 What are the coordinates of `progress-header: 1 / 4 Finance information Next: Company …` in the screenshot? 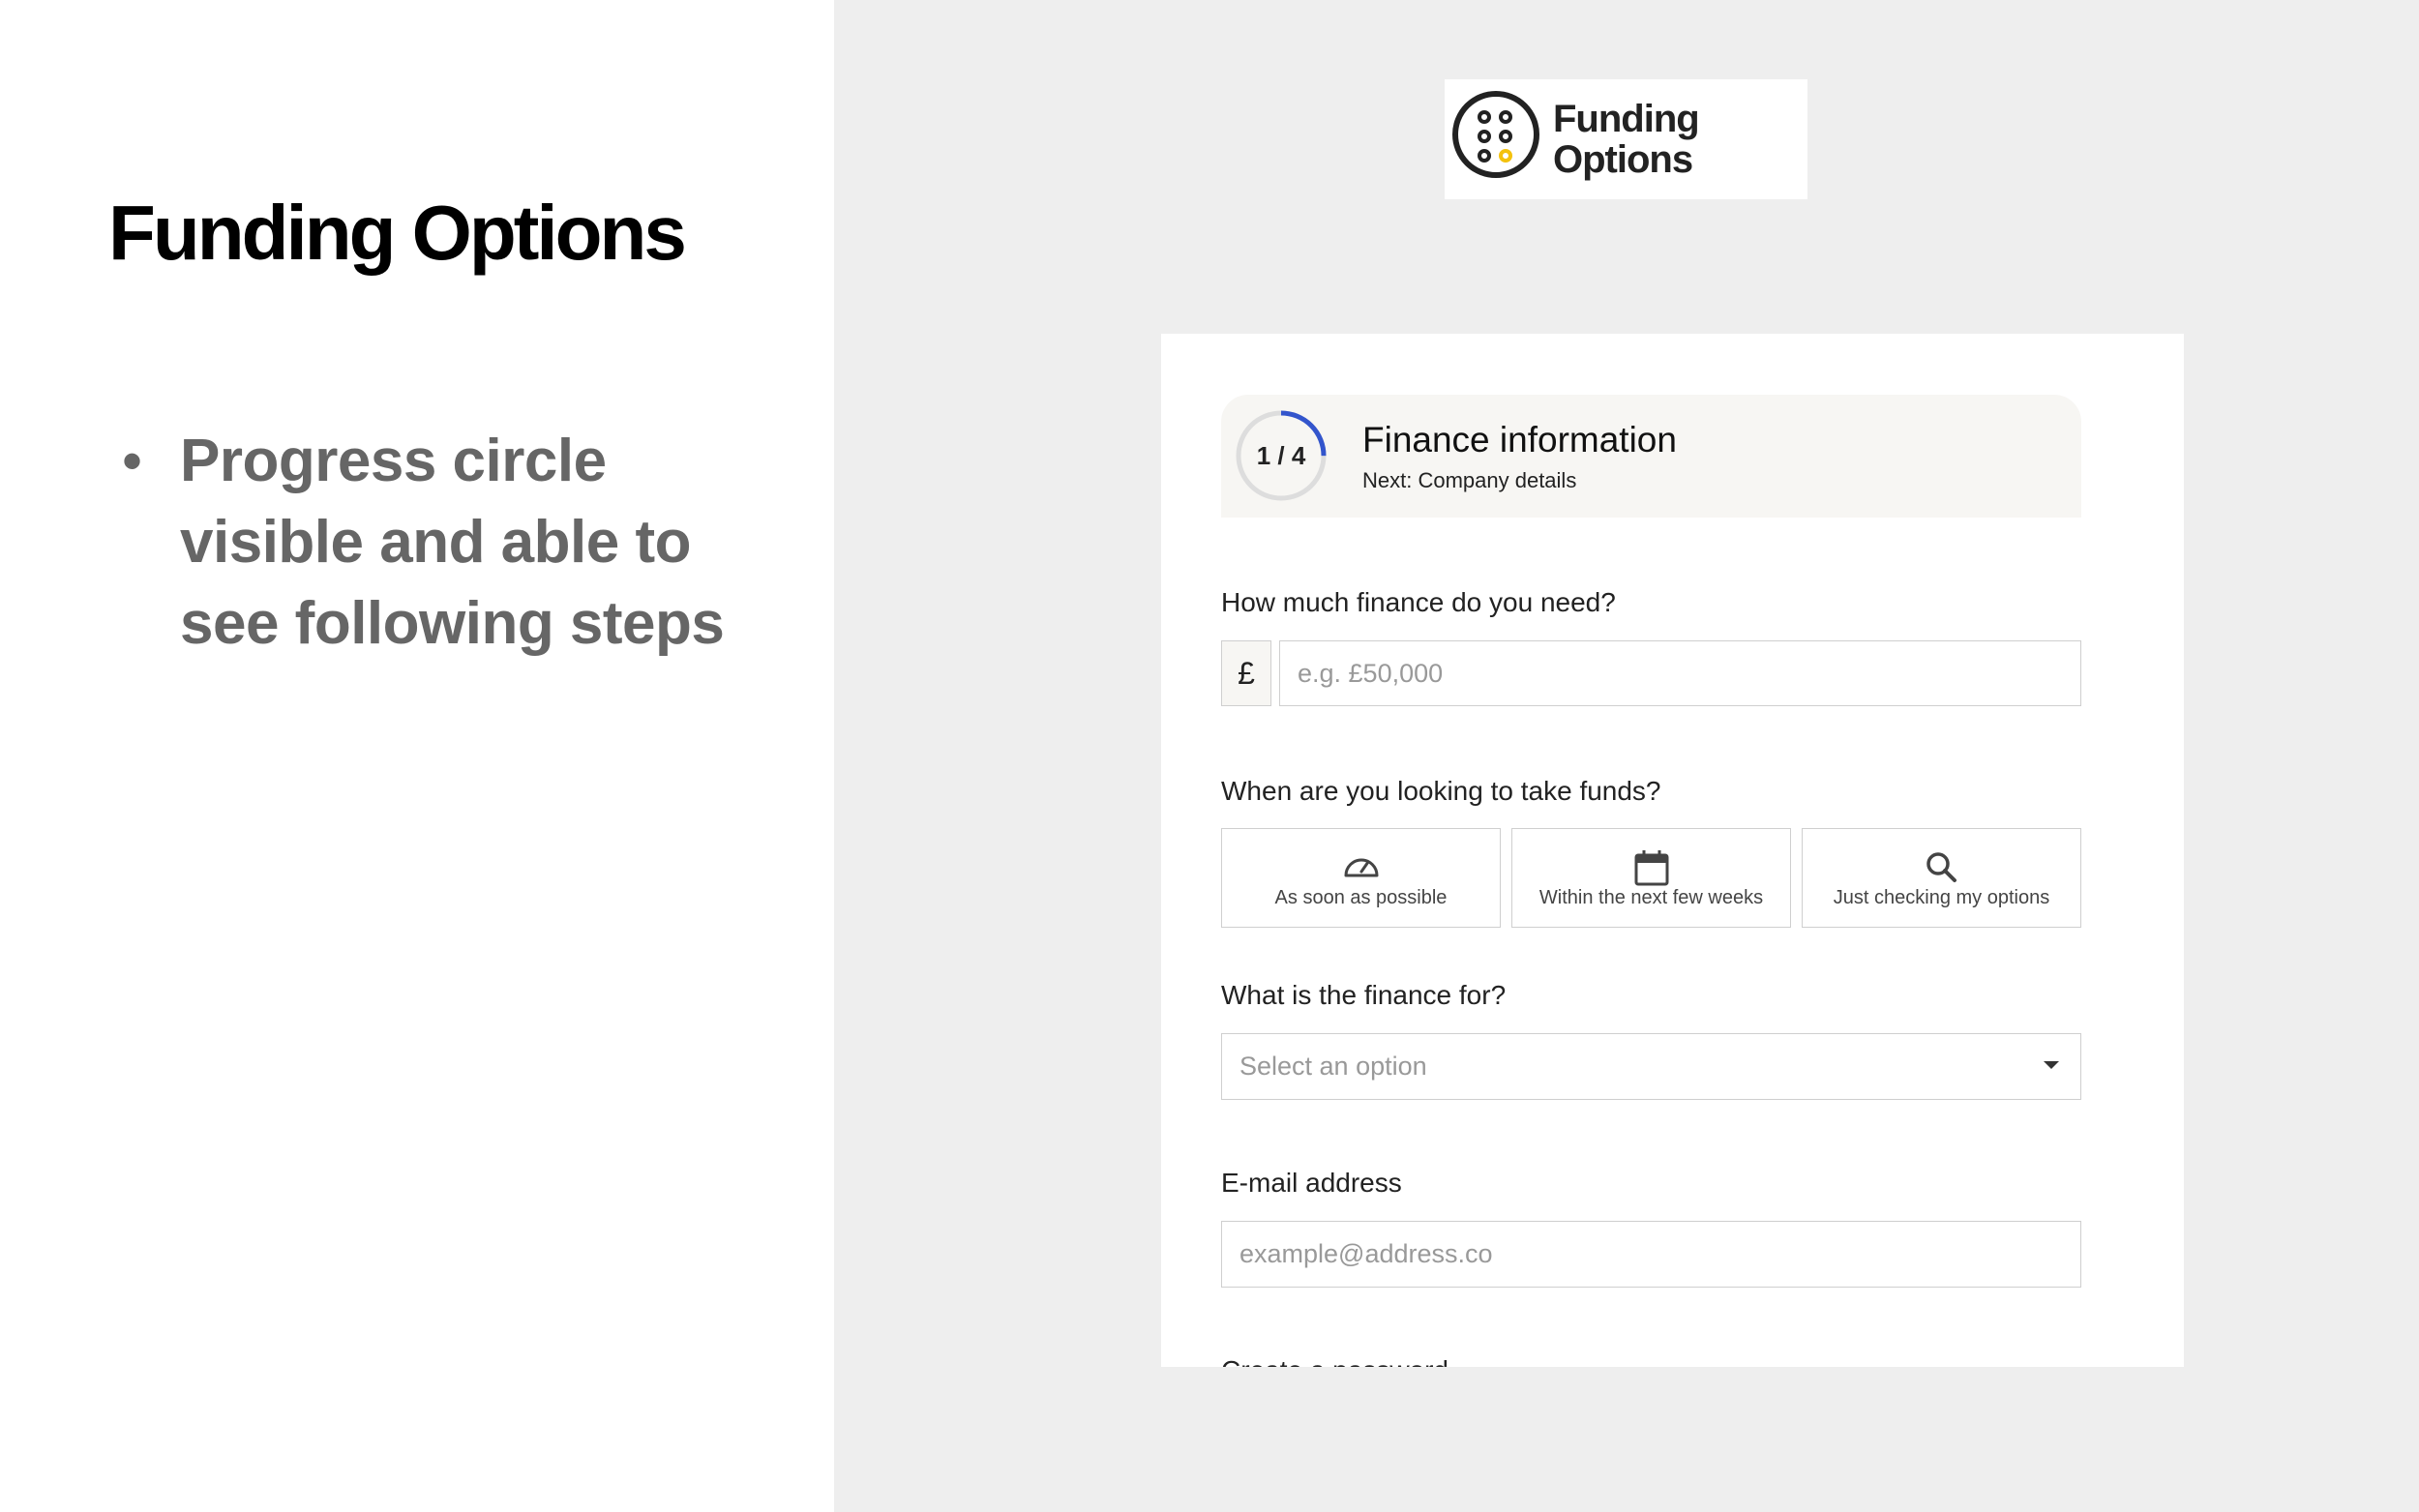 It's located at (1651, 457).